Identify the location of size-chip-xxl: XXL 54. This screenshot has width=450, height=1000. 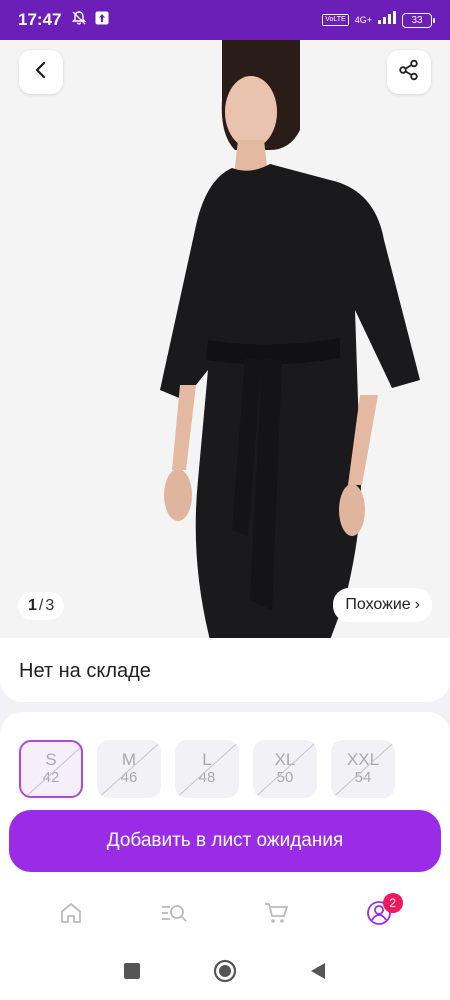
(363, 769).